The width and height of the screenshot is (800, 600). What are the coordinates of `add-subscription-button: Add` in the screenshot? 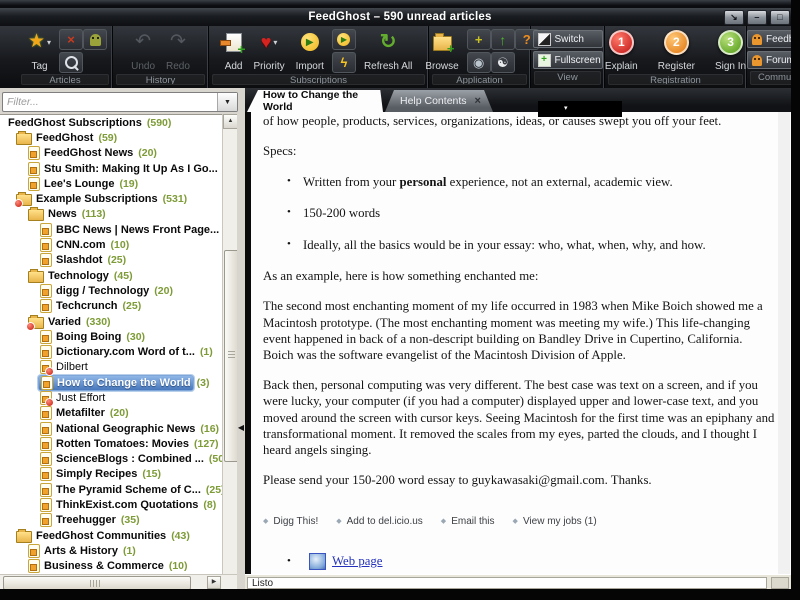 It's located at (232, 51).